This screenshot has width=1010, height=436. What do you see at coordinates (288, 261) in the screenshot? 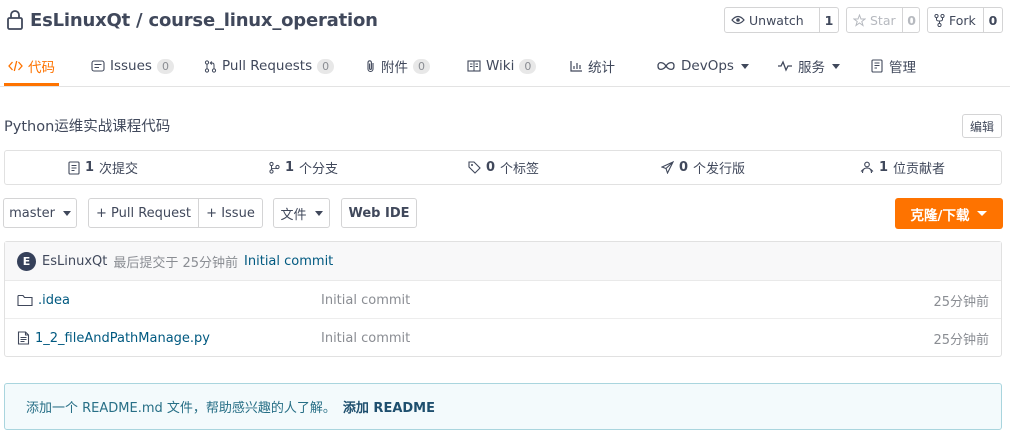
I see `commit-message-link: Initial commit` at bounding box center [288, 261].